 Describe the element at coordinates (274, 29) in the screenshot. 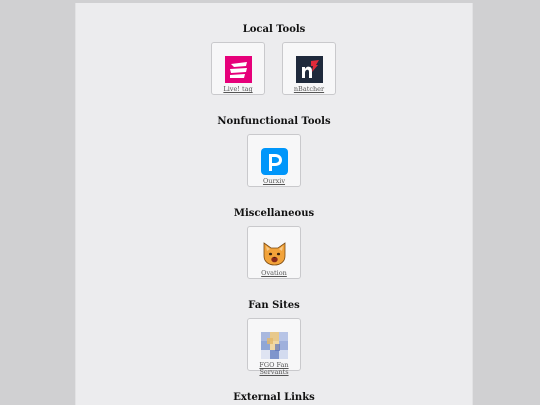

I see `section-title: Local Tools` at that location.